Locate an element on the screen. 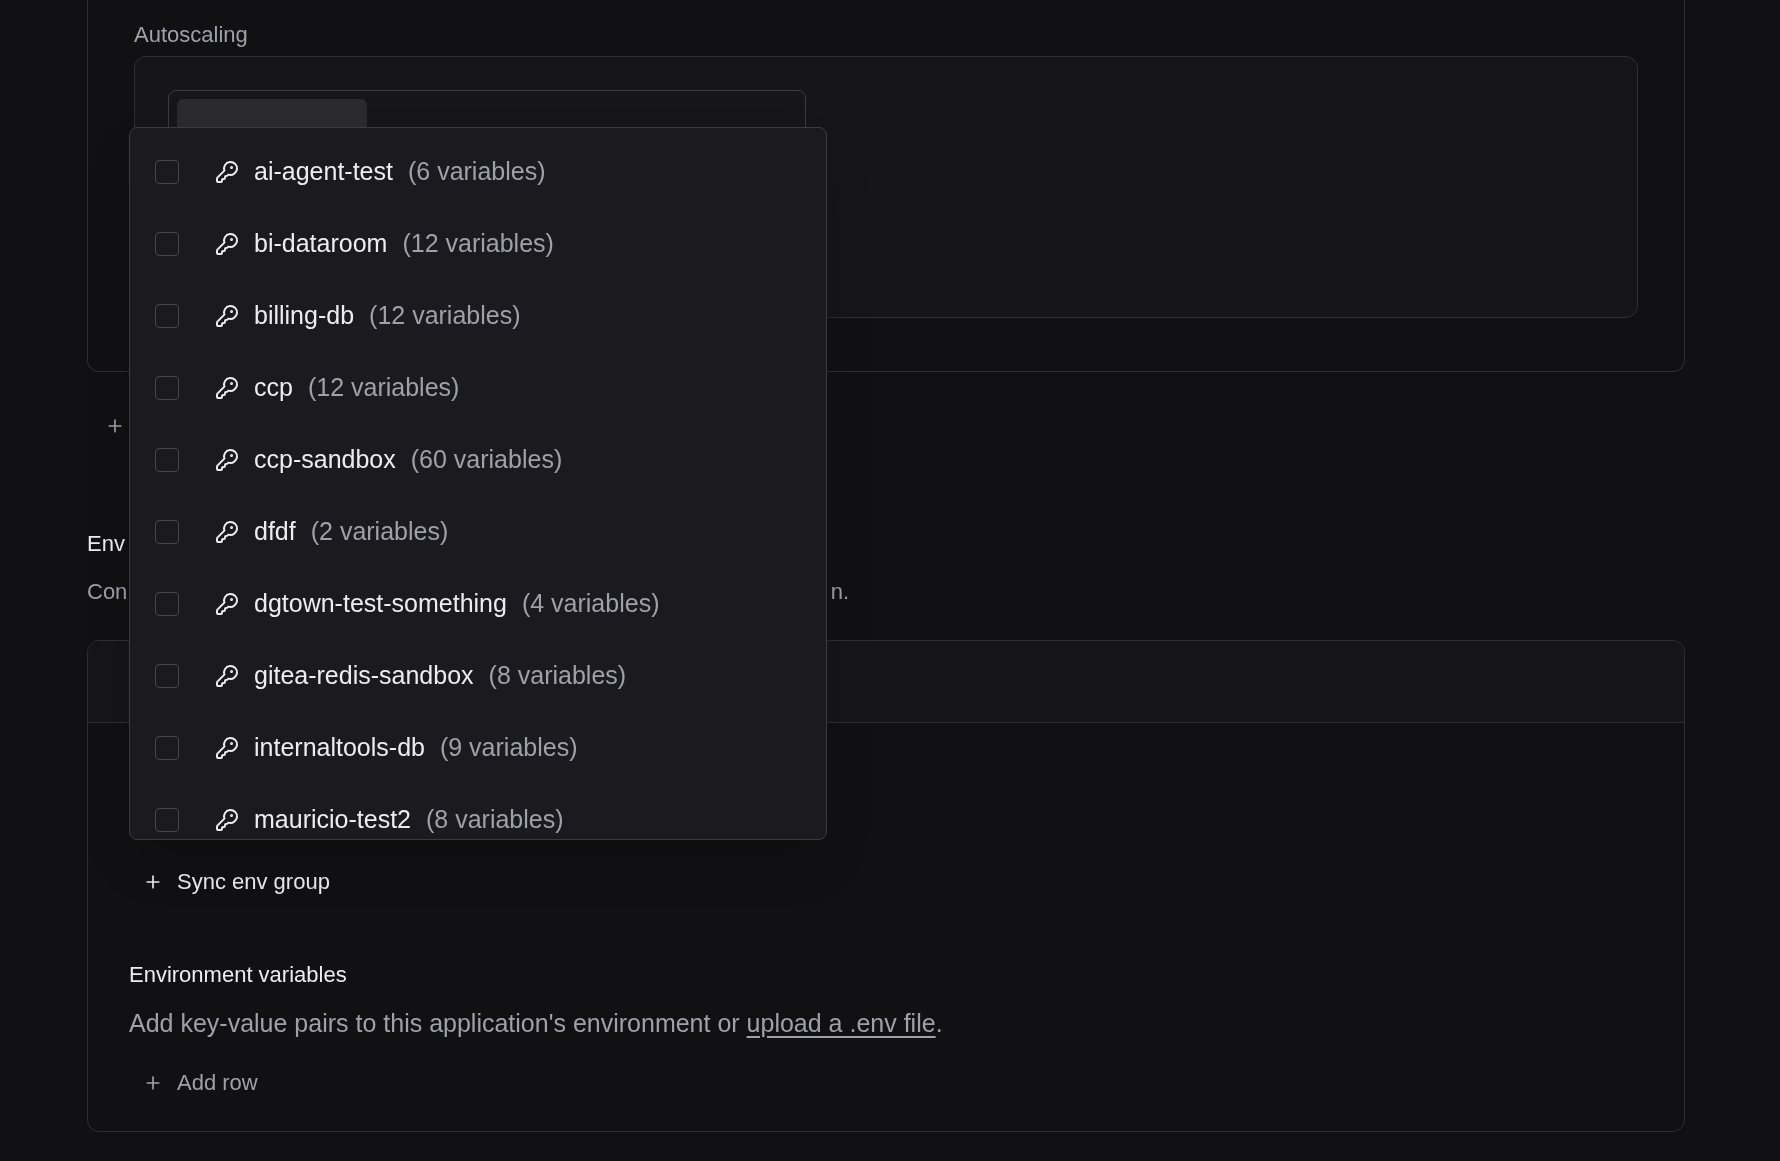 The width and height of the screenshot is (1780, 1161). env-group-option: dfdf (2 variables) is located at coordinates (478, 532).